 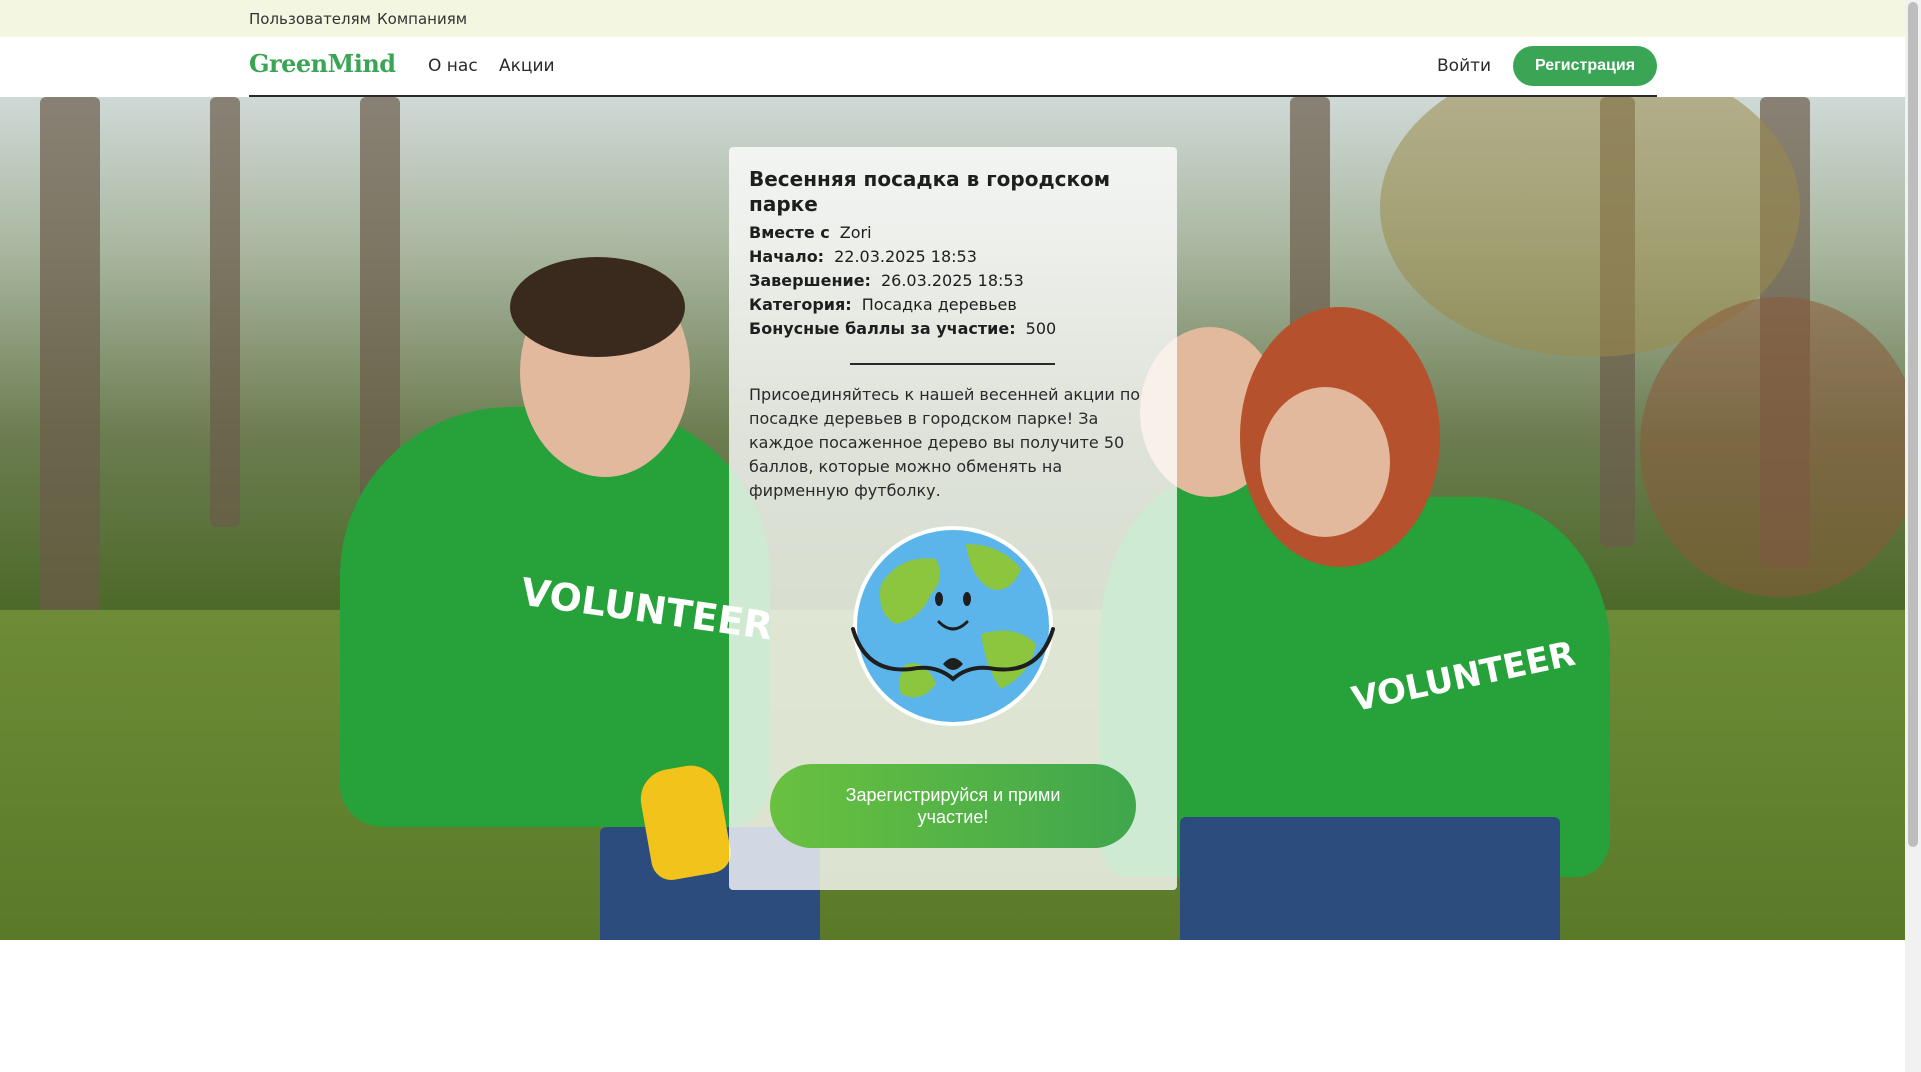 I want to click on meta-label: Завершение:, so click(x=810, y=280).